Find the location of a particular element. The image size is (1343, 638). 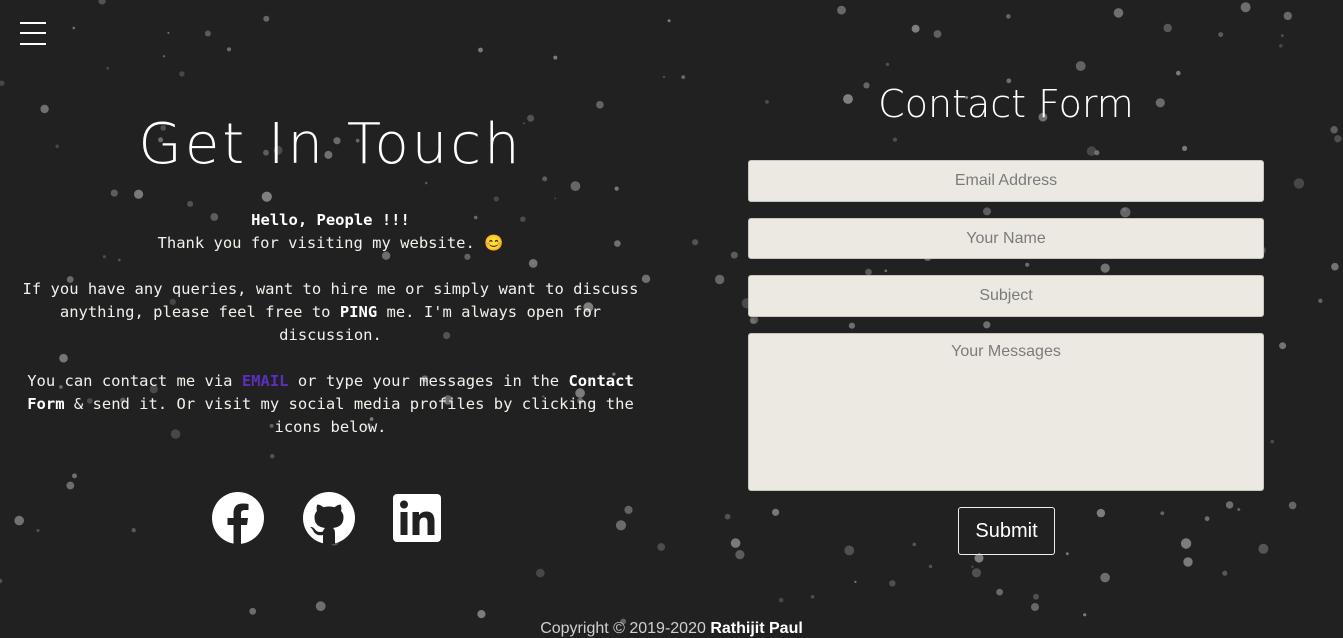

subject-field is located at coordinates (1006, 296).